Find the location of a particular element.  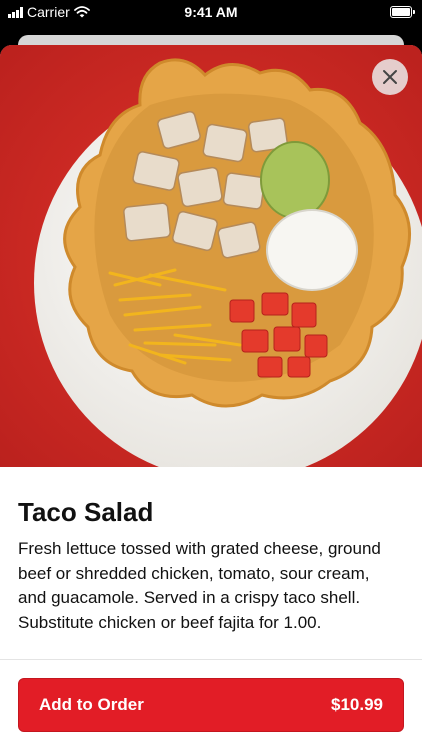

close-icon is located at coordinates (390, 77).